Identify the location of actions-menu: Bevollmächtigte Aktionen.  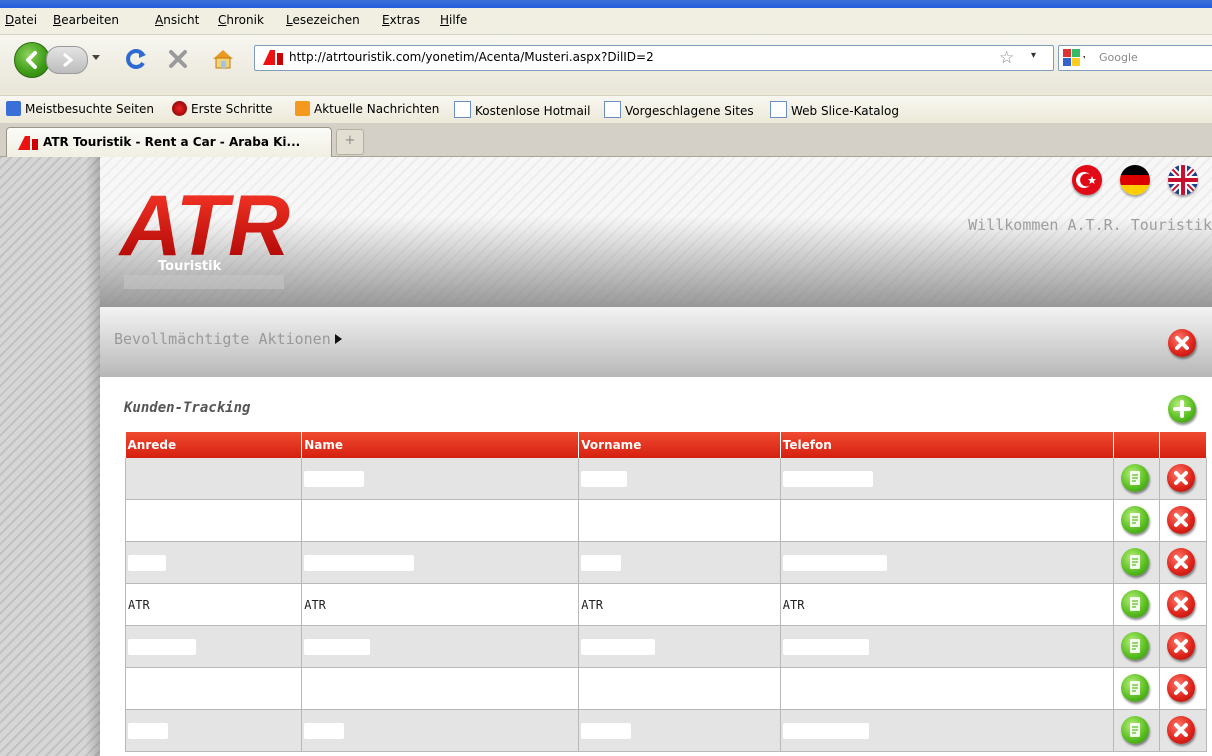
(228, 339).